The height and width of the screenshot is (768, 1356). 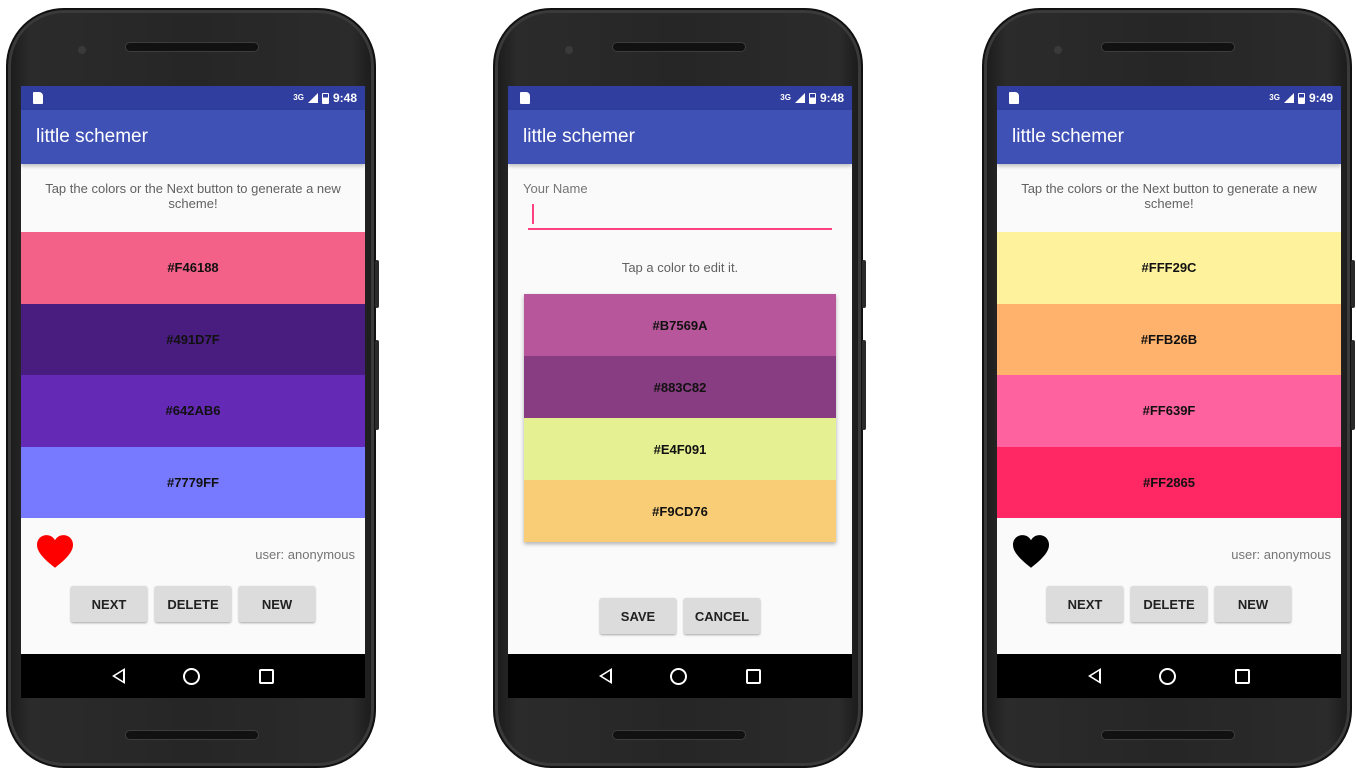 I want to click on swatch-hex-label: #FFF29C, so click(x=1169, y=268).